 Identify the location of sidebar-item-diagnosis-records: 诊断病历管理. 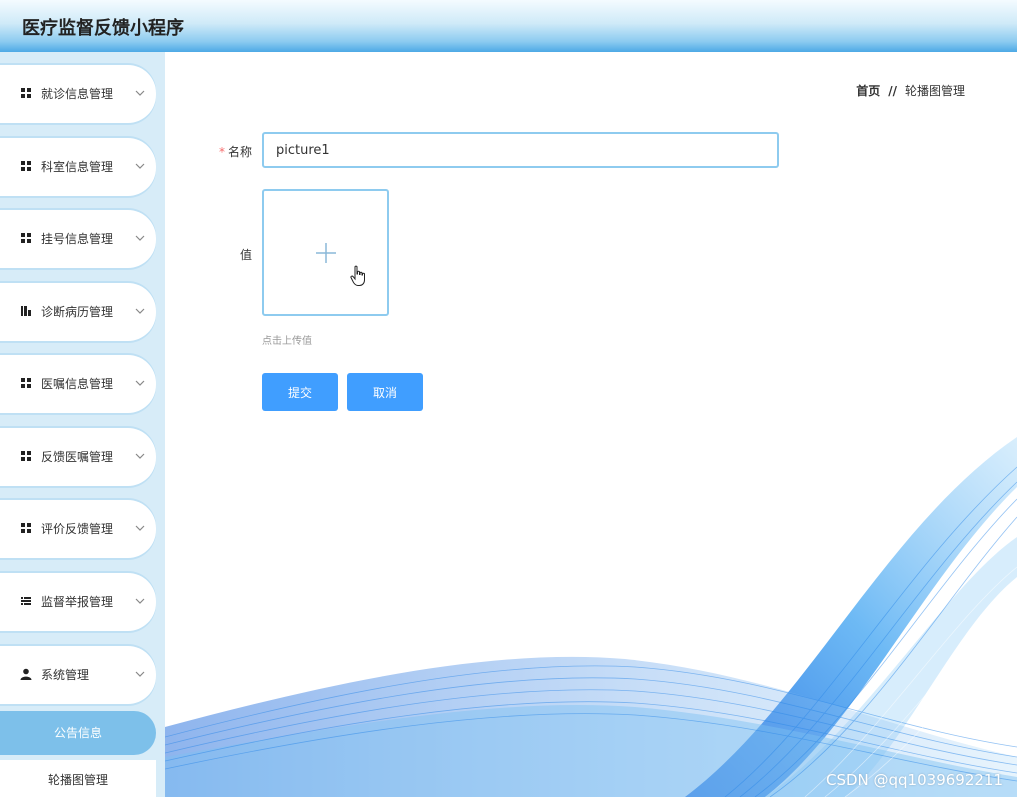
(78, 312).